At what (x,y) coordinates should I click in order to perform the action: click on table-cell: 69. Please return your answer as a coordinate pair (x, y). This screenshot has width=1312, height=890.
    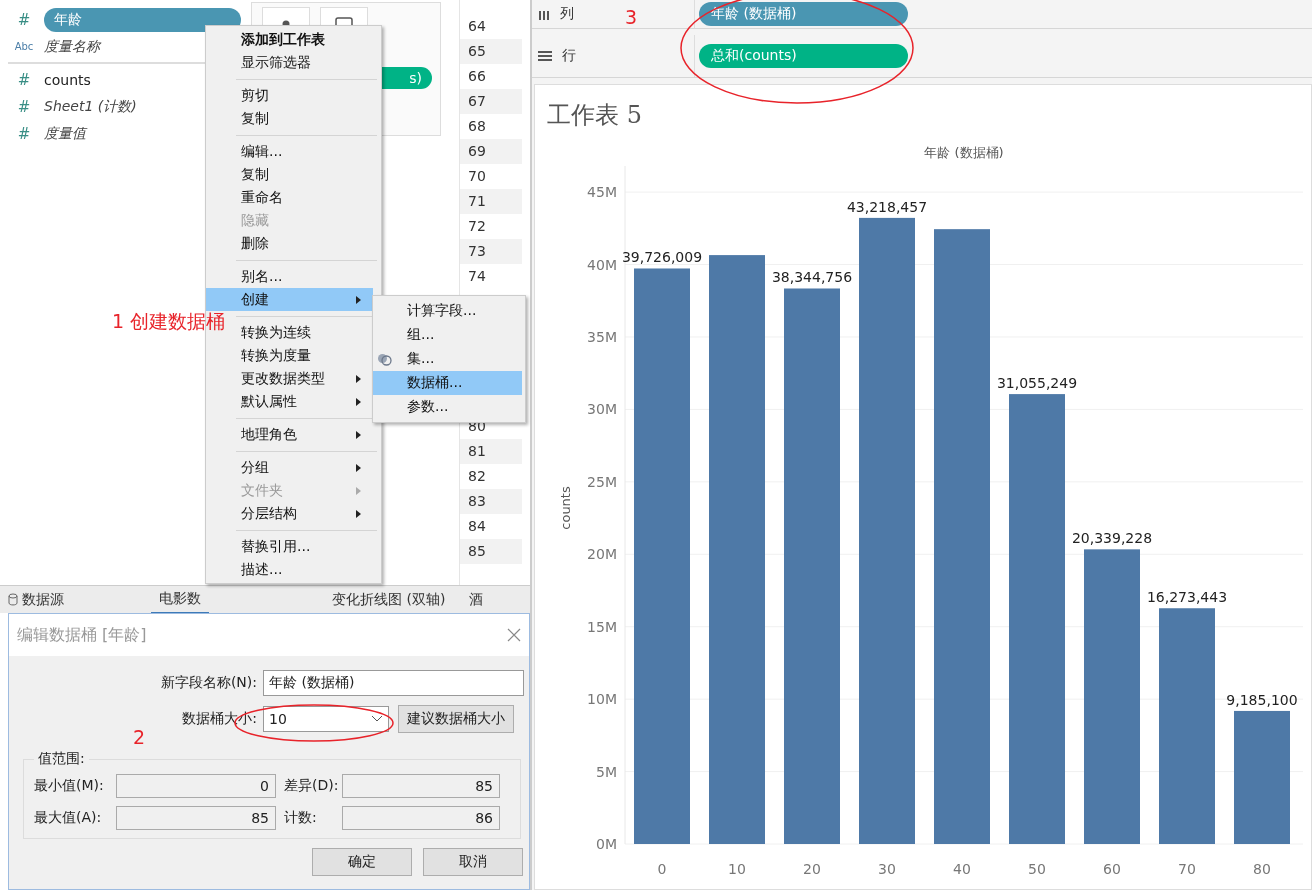
    Looking at the image, I should click on (491, 151).